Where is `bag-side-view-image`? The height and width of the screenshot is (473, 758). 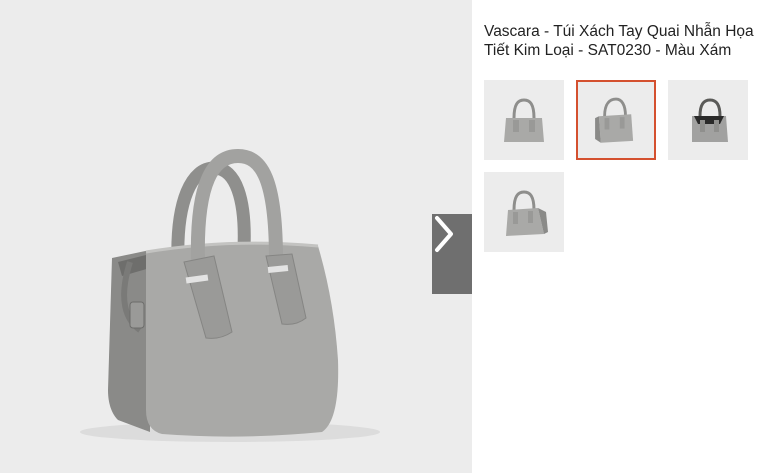
bag-side-view-image is located at coordinates (527, 213).